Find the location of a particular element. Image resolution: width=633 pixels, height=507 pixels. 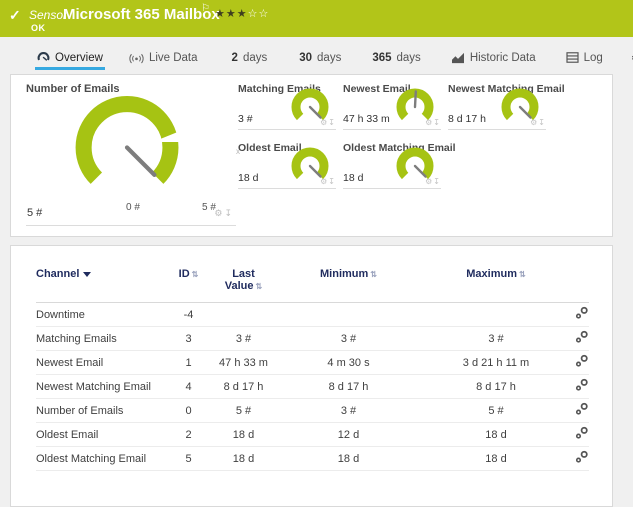

table-row-oldest-matching-email: Oldest Matching Email 5 18 d 18 d 18 d is located at coordinates (312, 459).